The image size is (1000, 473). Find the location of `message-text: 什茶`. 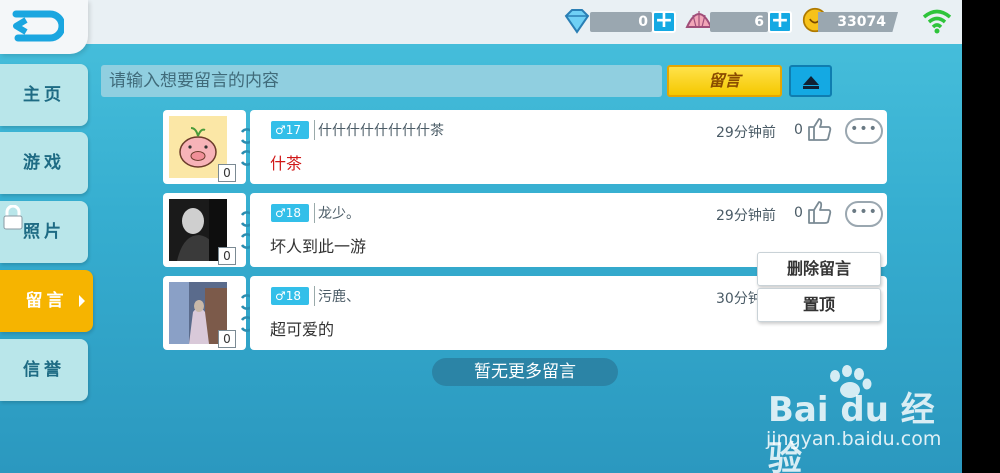

message-text: 什茶 is located at coordinates (286, 163).